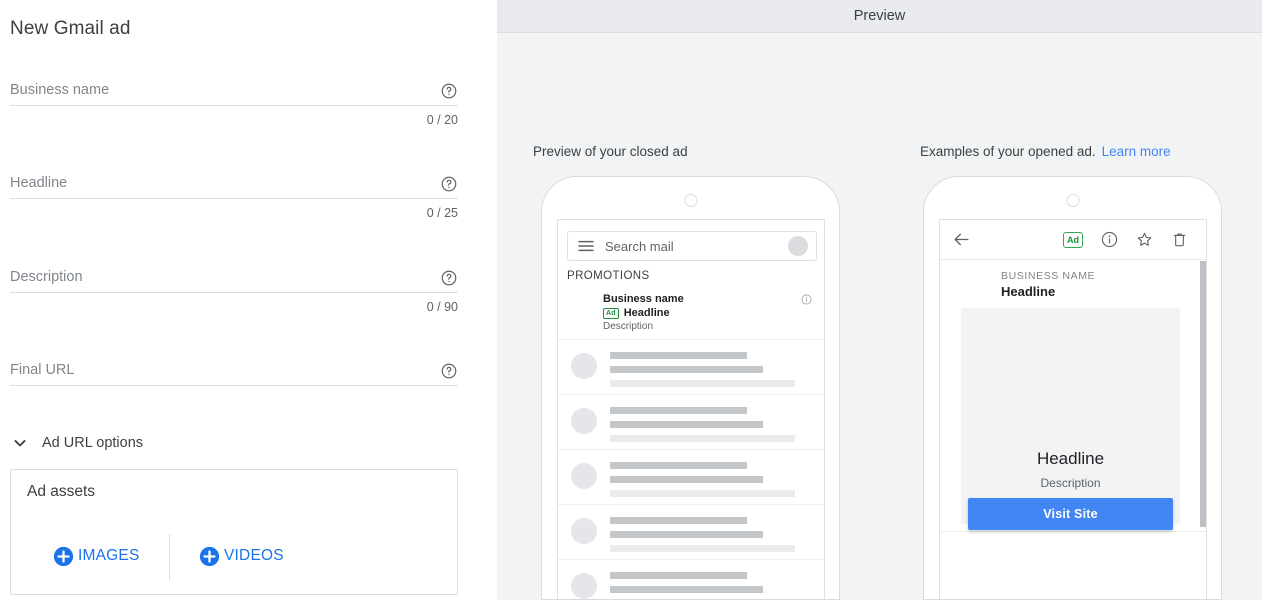  Describe the element at coordinates (234, 91) in the screenshot. I see `field-business-name-row: Business name` at that location.